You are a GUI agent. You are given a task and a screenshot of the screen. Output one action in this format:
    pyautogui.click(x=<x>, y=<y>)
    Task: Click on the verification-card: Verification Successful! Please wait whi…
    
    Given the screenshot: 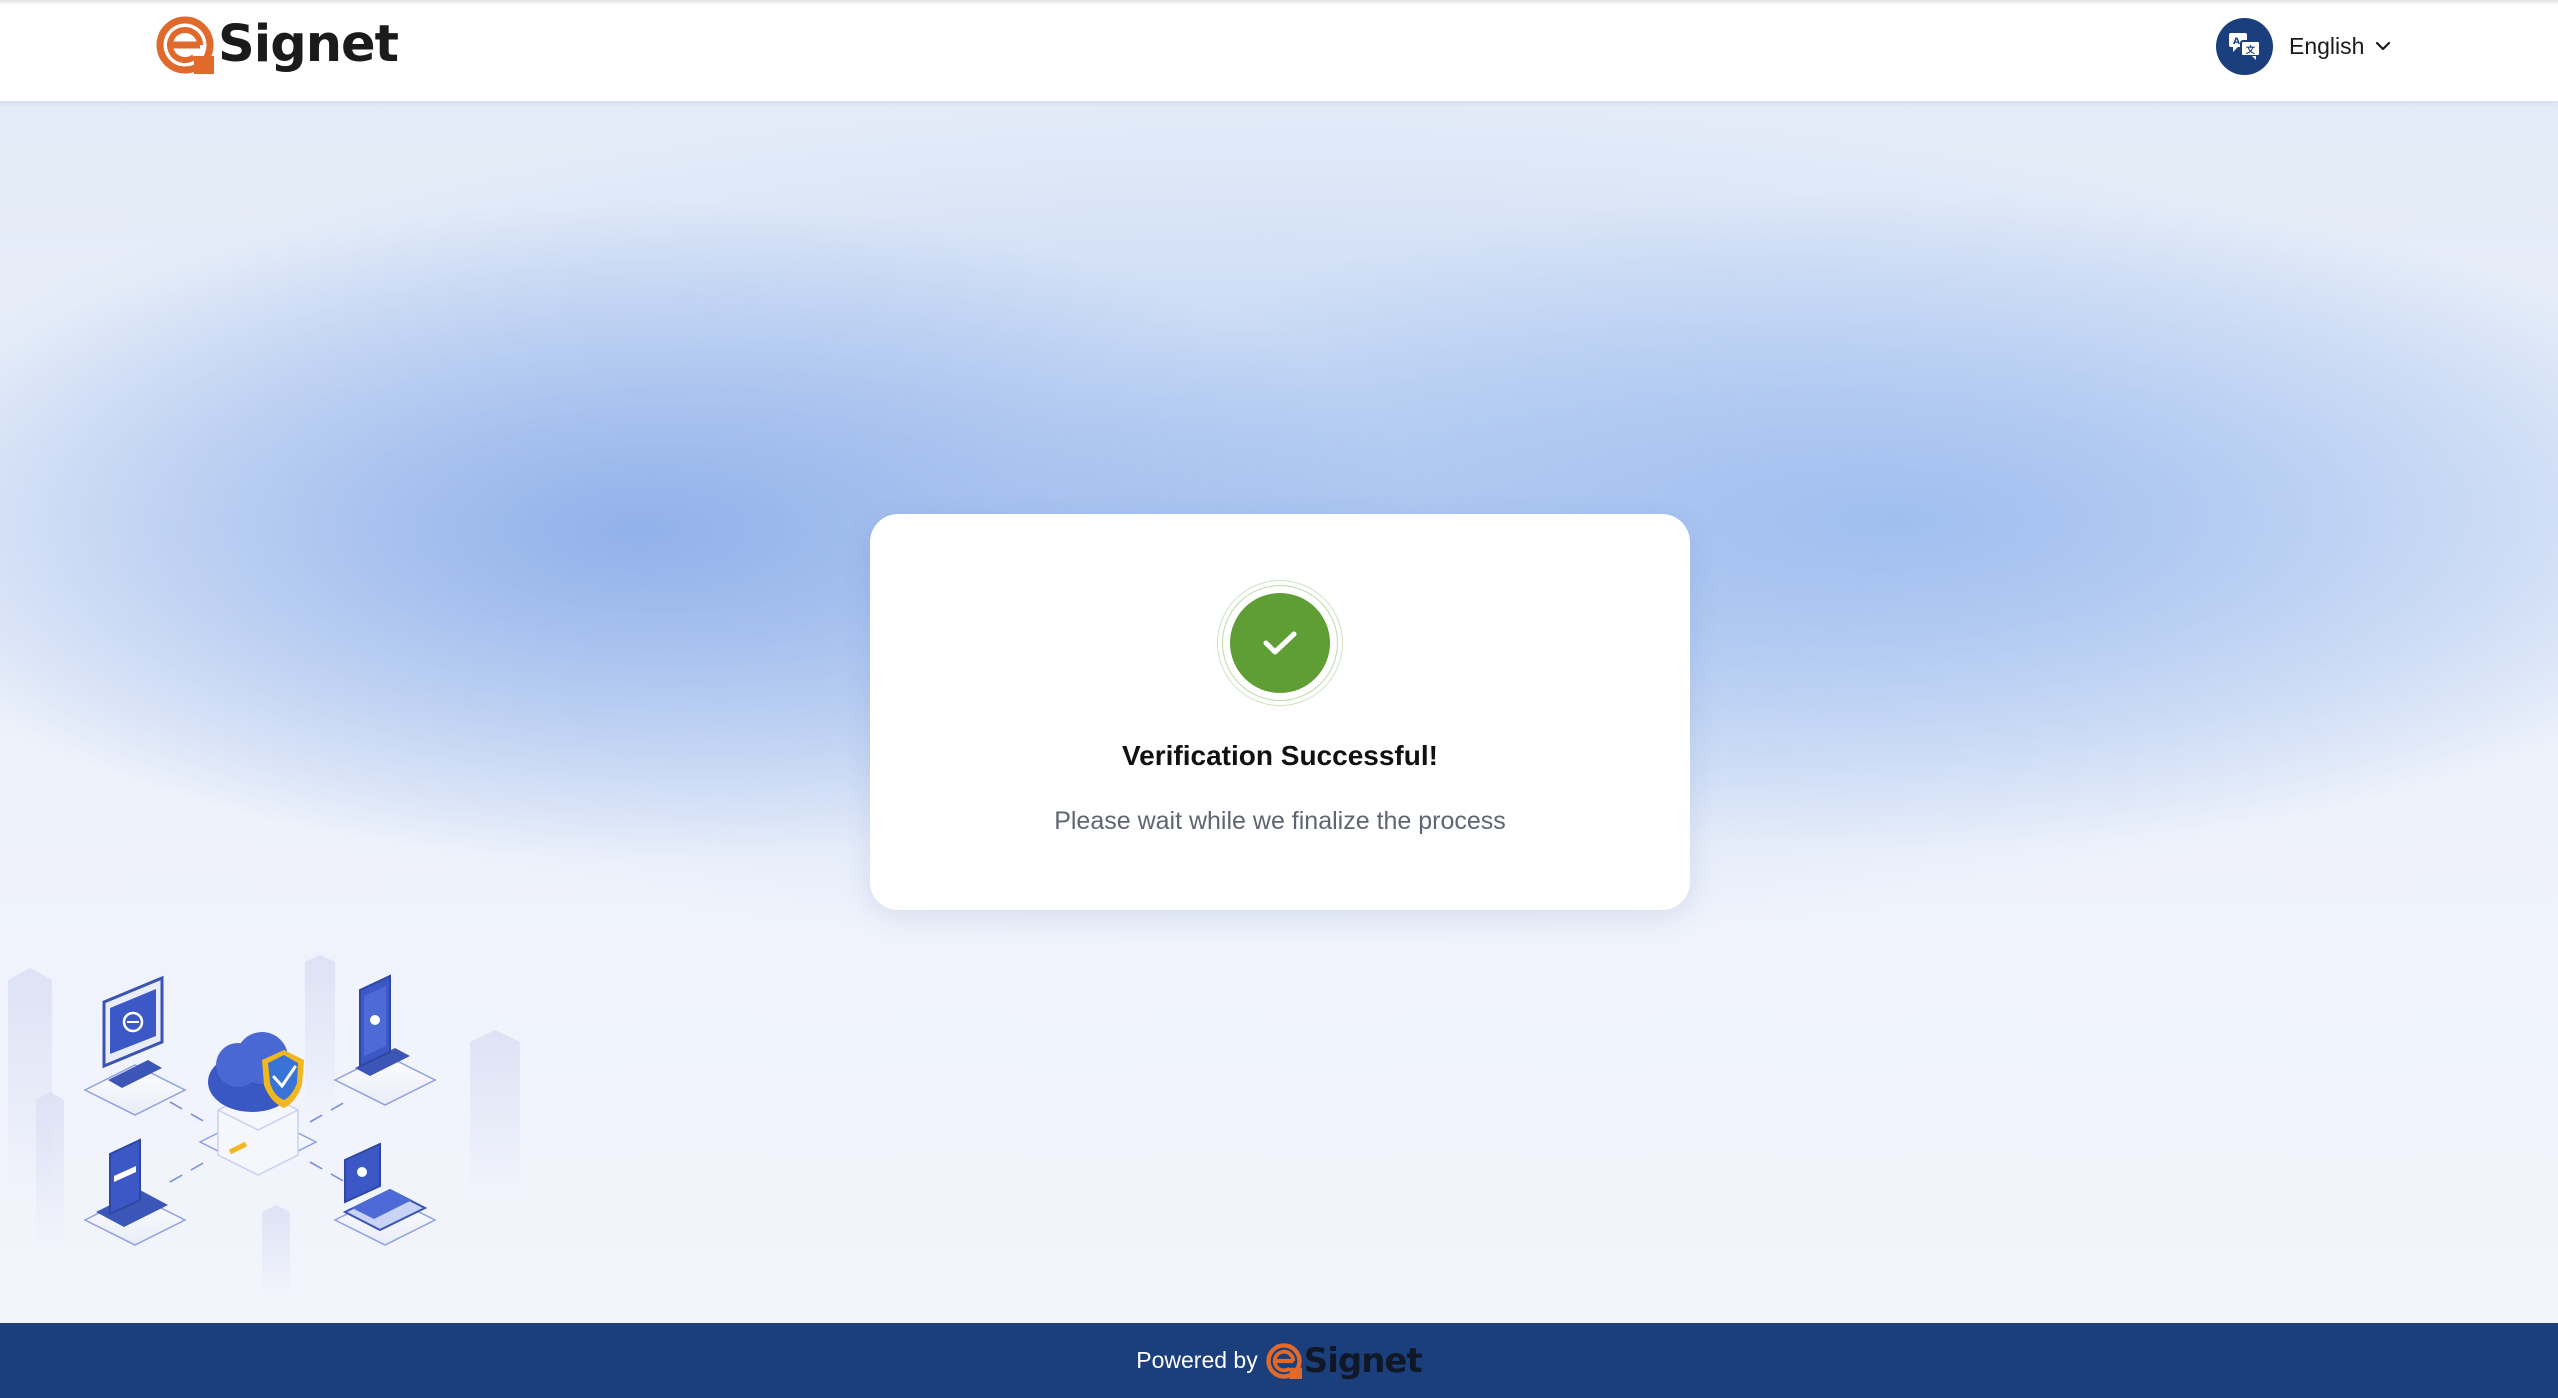 What is the action you would take?
    pyautogui.click(x=1280, y=712)
    